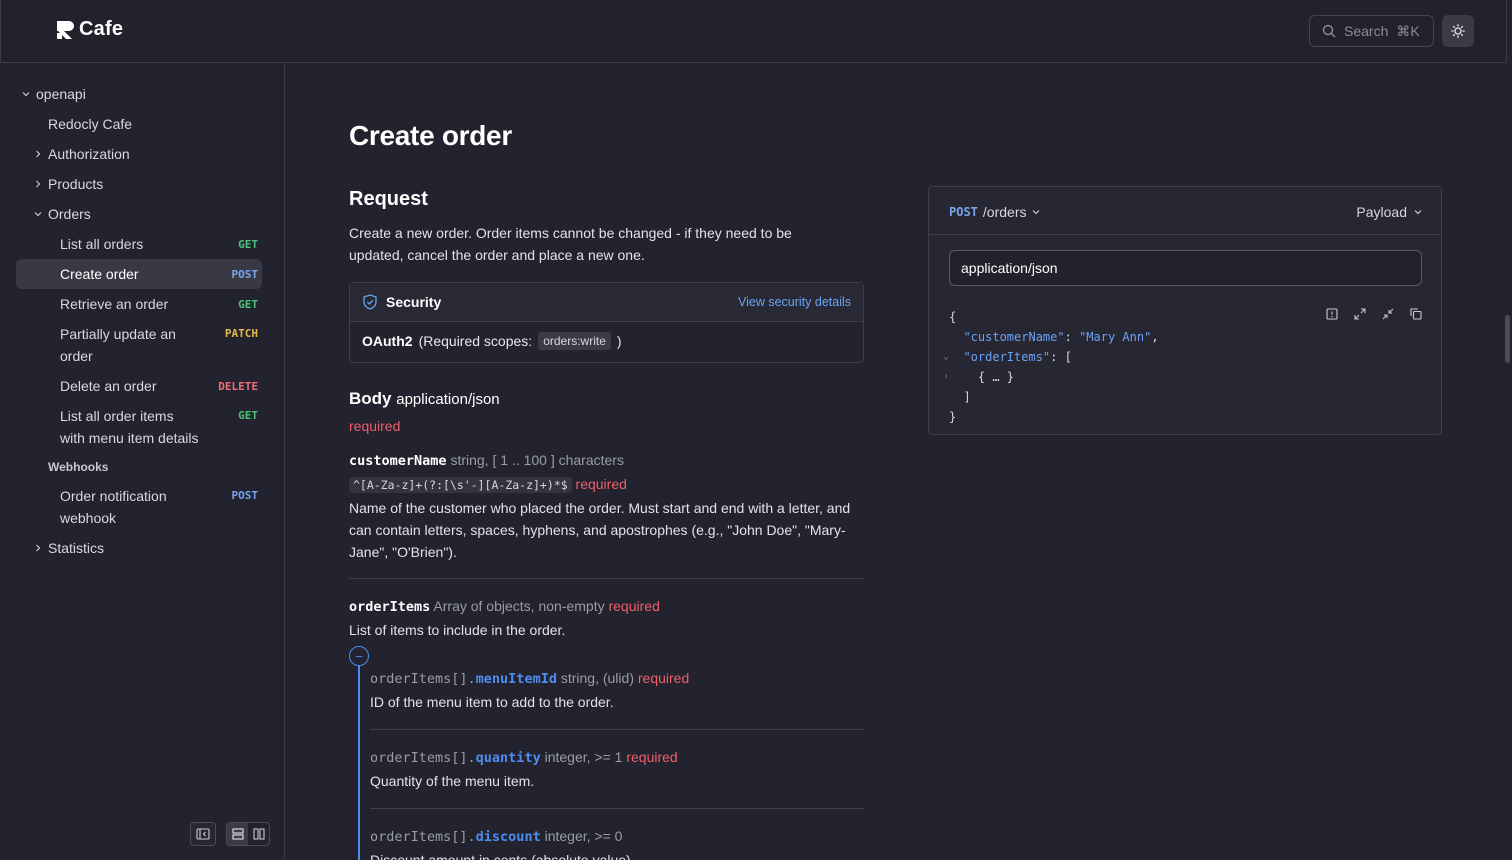 The width and height of the screenshot is (1512, 860). I want to click on subfield-path: orderItems[].discount, so click(455, 837).